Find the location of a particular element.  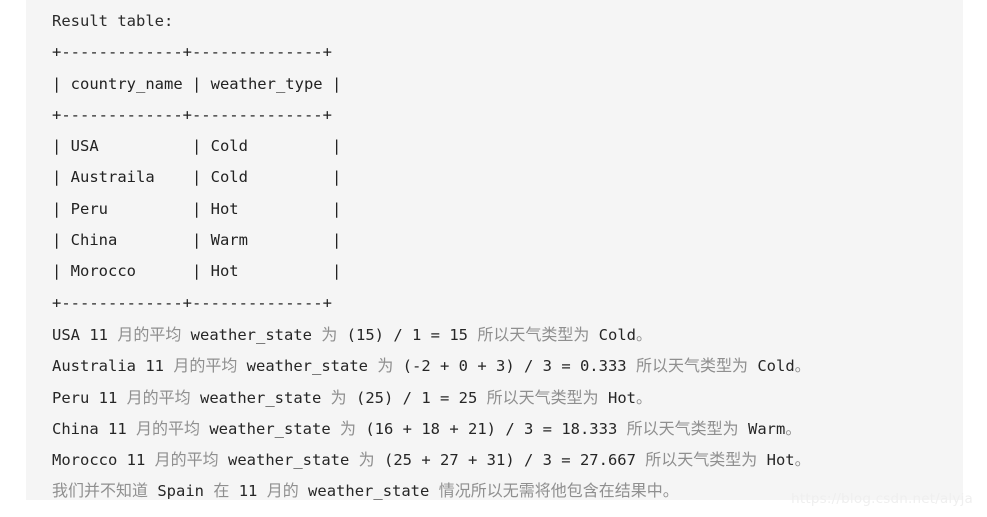

latin-text-run: 11 is located at coordinates (248, 491).